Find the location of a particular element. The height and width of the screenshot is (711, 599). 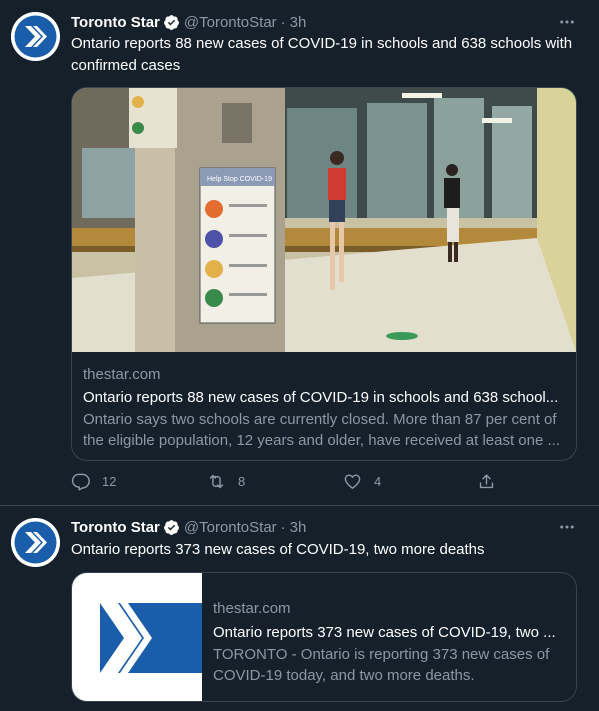

share-button is located at coordinates (492, 481).